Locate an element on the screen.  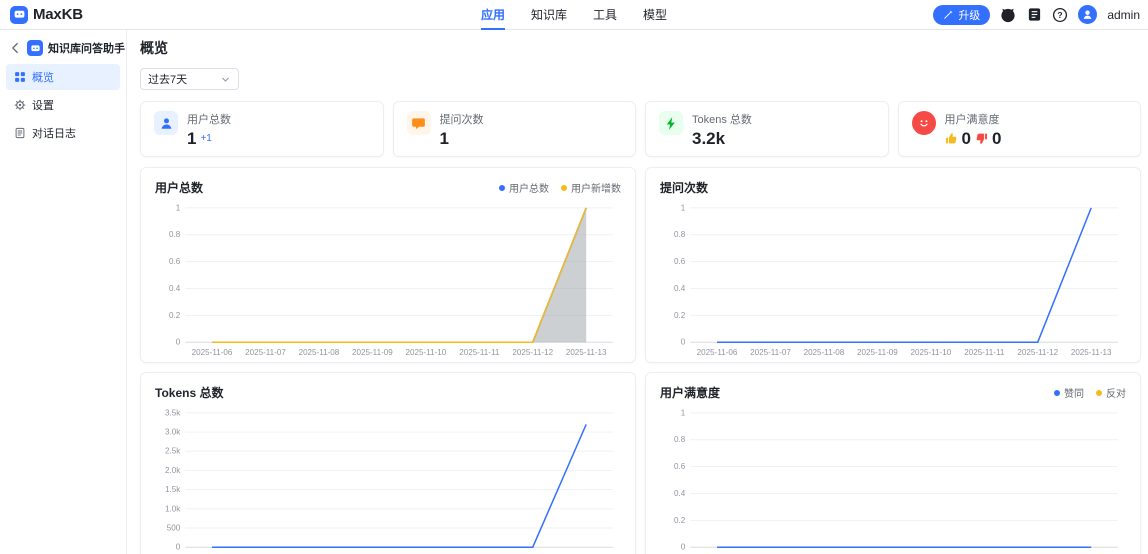
svg-text: 2025-11-08 is located at coordinates (319, 352).